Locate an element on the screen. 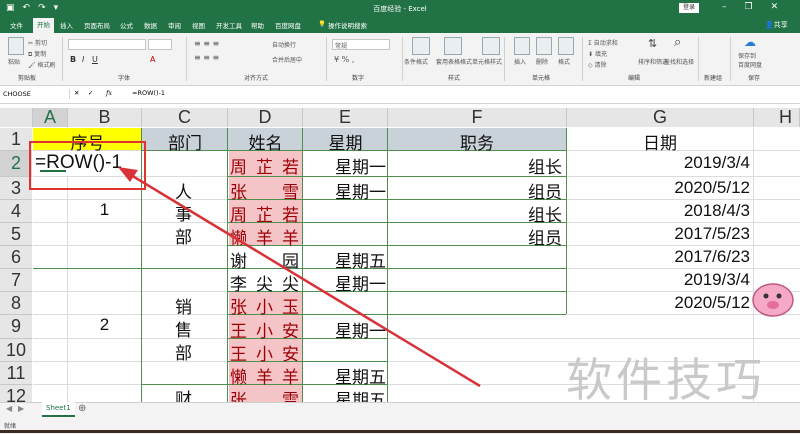 Image resolution: width=800 pixels, height=434 pixels. cartoon-pig-sticker is located at coordinates (773, 300).